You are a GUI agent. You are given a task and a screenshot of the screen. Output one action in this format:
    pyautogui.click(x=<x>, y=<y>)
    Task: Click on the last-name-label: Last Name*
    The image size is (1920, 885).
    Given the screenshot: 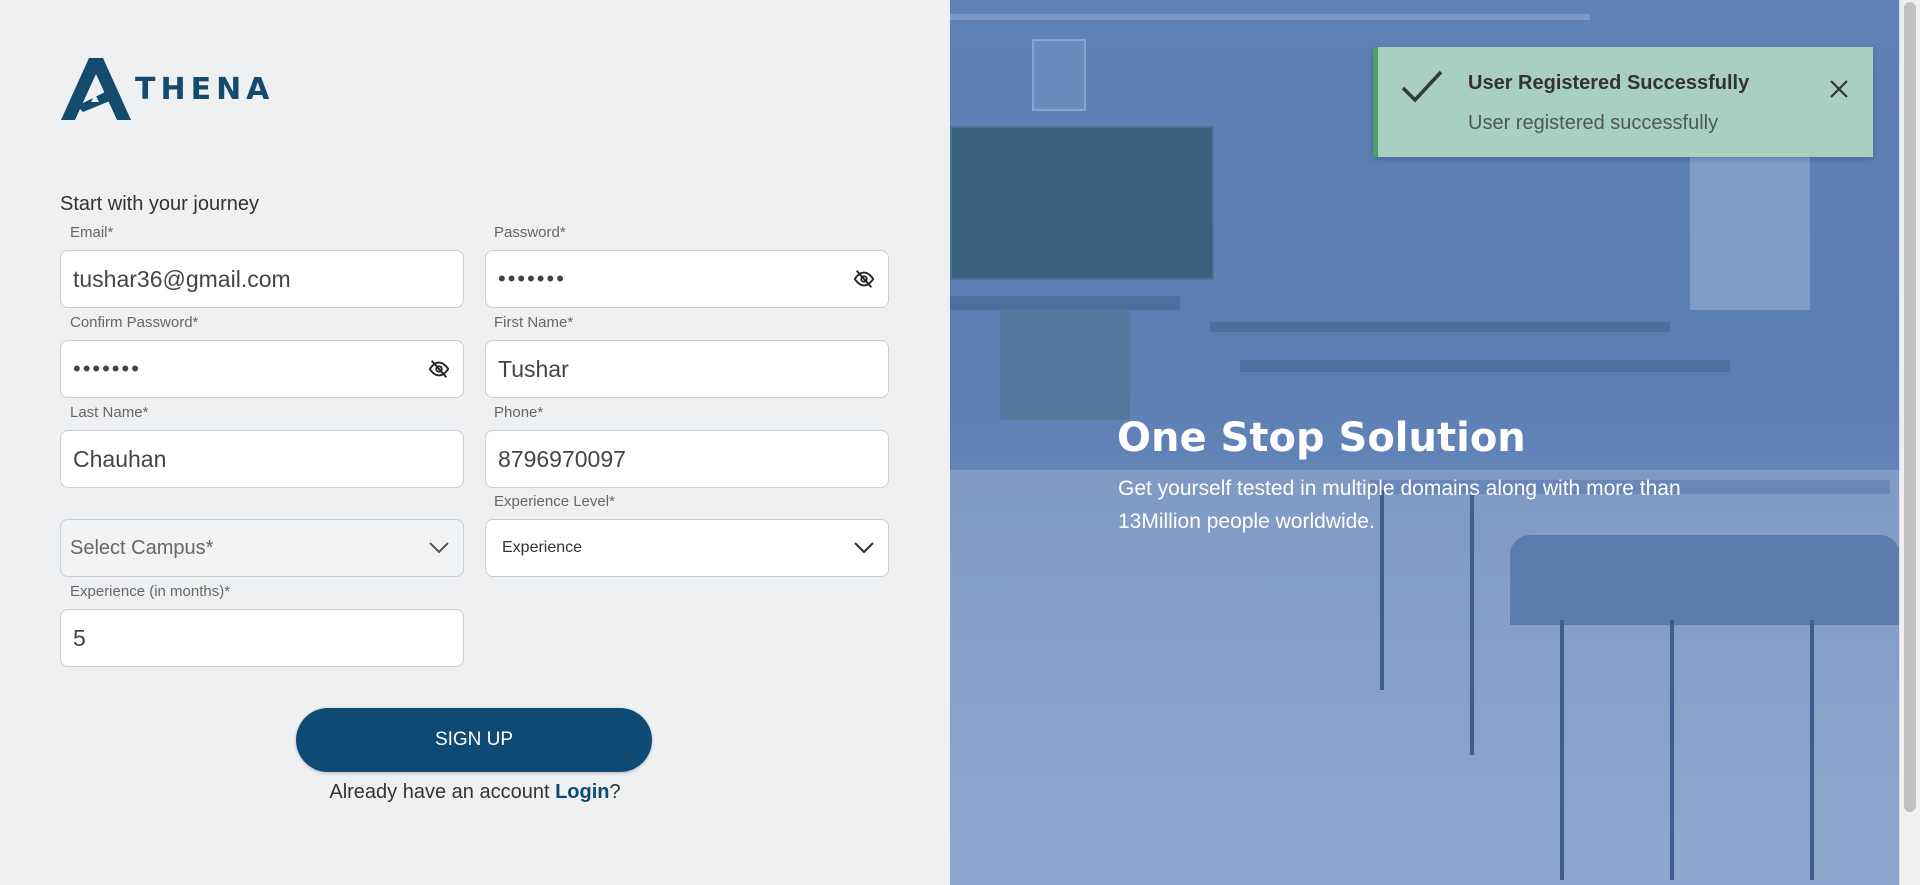 What is the action you would take?
    pyautogui.click(x=109, y=412)
    